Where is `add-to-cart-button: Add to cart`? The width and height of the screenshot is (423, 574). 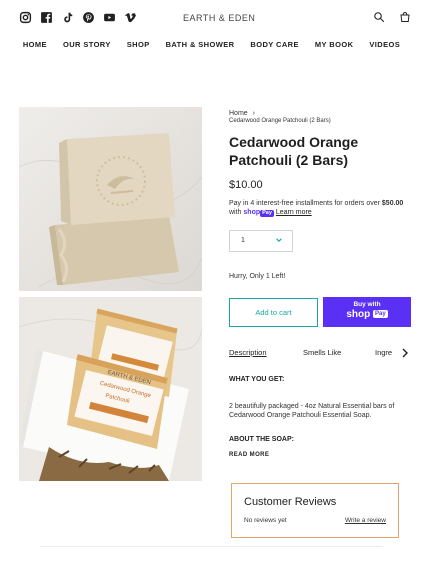
add-to-cart-button: Add to cart is located at coordinates (273, 312).